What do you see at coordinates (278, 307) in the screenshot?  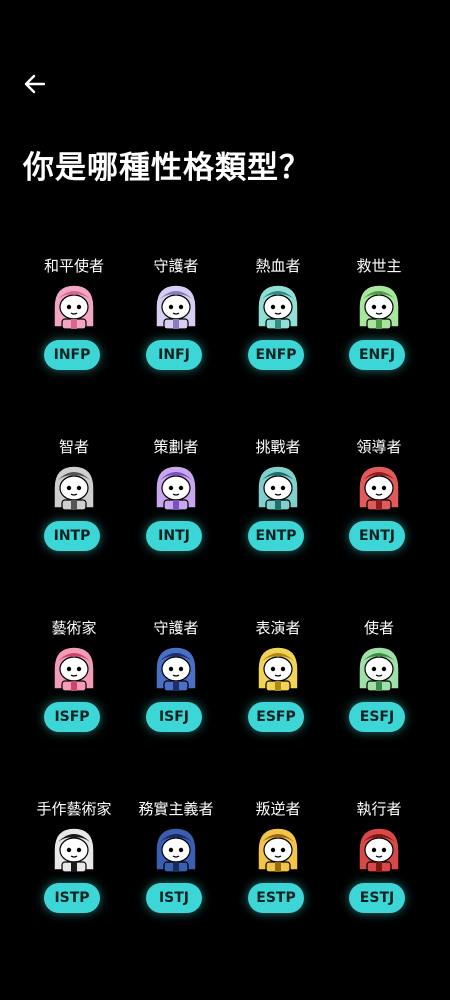 I see `teal-fairy-mascot-icon` at bounding box center [278, 307].